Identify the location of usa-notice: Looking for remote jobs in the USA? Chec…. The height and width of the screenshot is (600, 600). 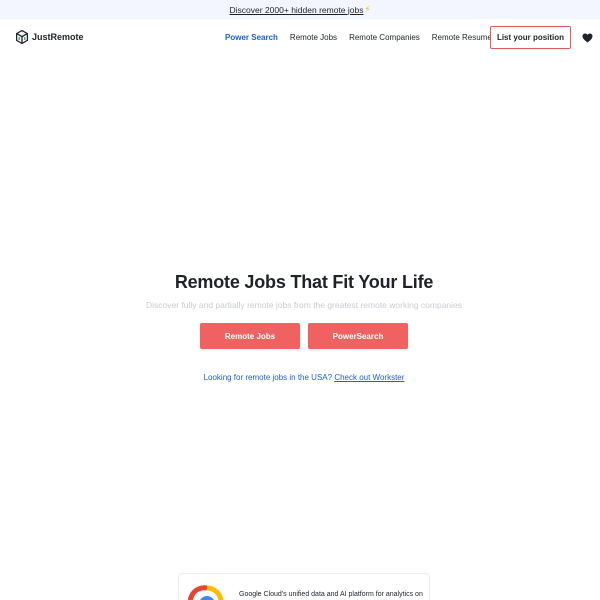
(300, 377).